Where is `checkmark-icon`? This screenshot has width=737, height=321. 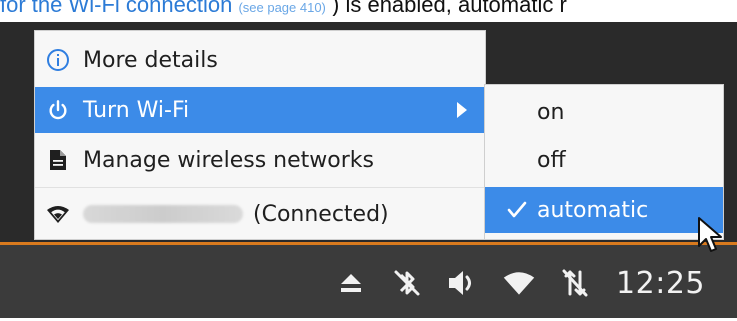
checkmark-icon is located at coordinates (517, 210).